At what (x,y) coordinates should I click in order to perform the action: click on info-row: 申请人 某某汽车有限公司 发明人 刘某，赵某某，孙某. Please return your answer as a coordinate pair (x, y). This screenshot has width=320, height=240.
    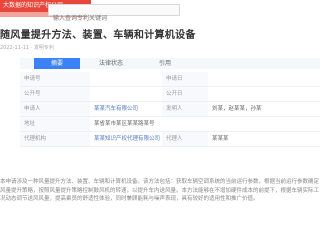
    Looking at the image, I should click on (170, 109).